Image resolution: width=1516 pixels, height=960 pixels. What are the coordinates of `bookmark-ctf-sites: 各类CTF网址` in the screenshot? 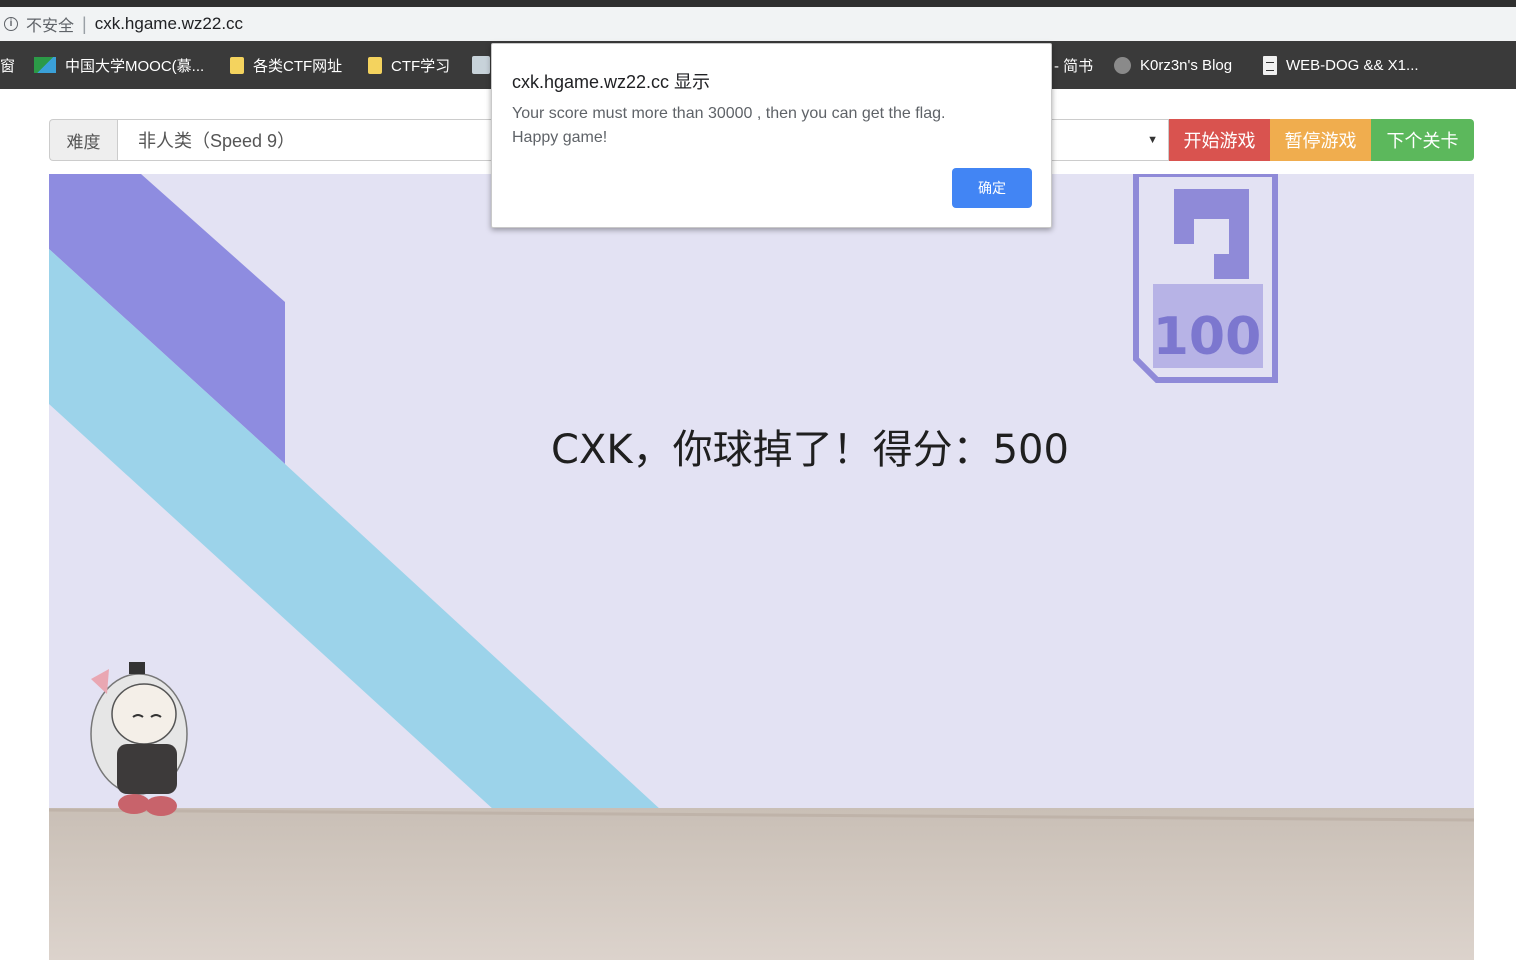 It's located at (286, 65).